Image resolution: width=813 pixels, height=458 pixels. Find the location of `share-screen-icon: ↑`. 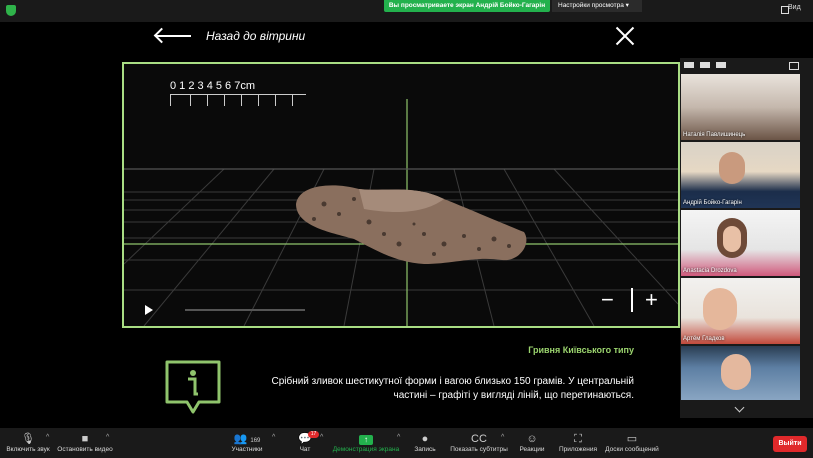

share-screen-icon: ↑ is located at coordinates (366, 440).